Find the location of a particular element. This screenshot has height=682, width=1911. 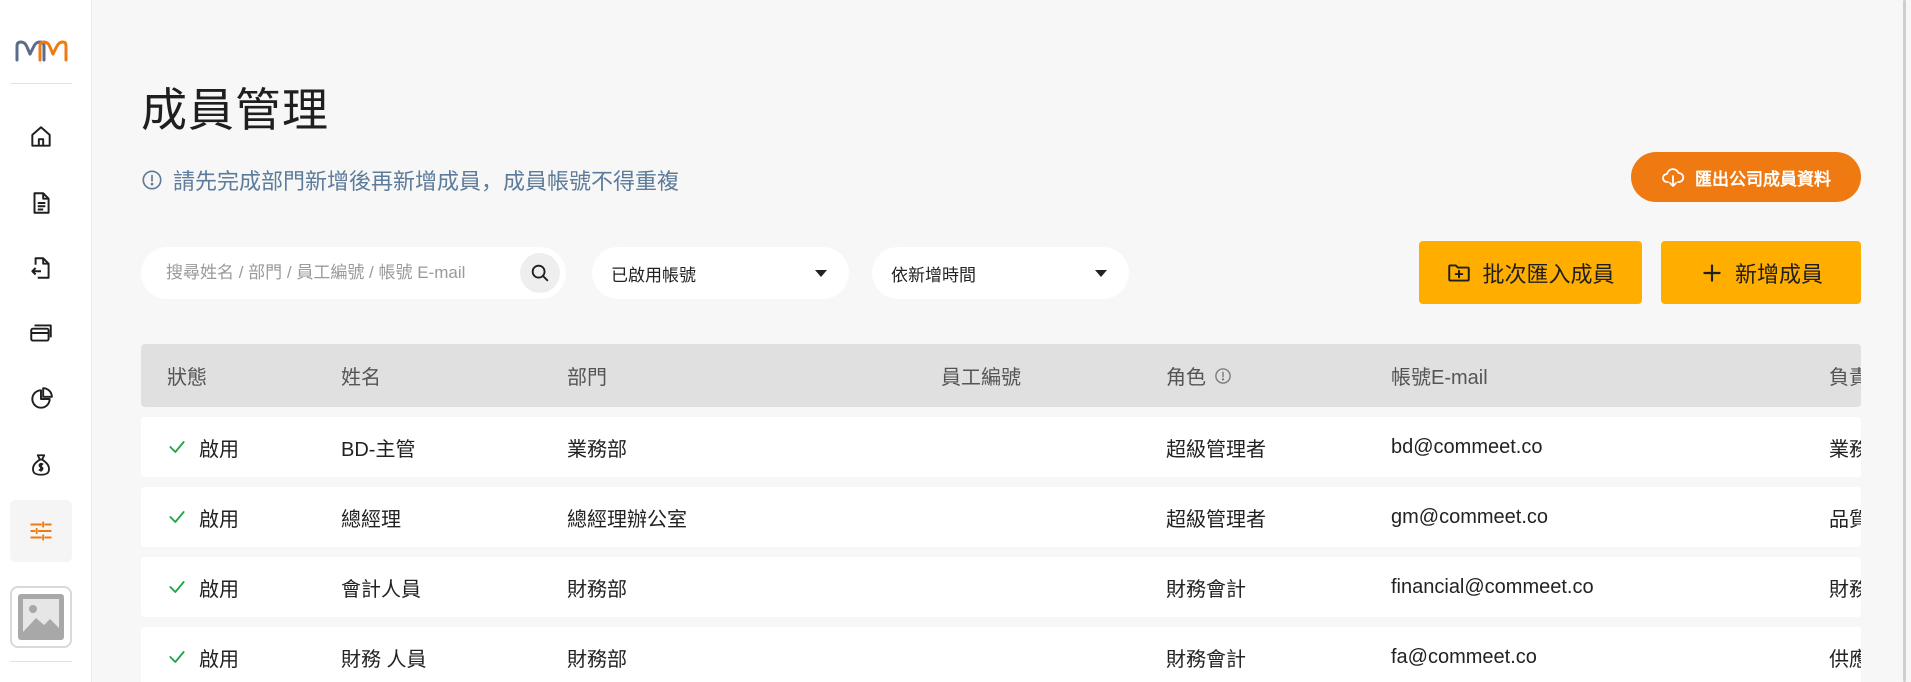

export-members-button: 匯出公司成員資料 is located at coordinates (1746, 177).